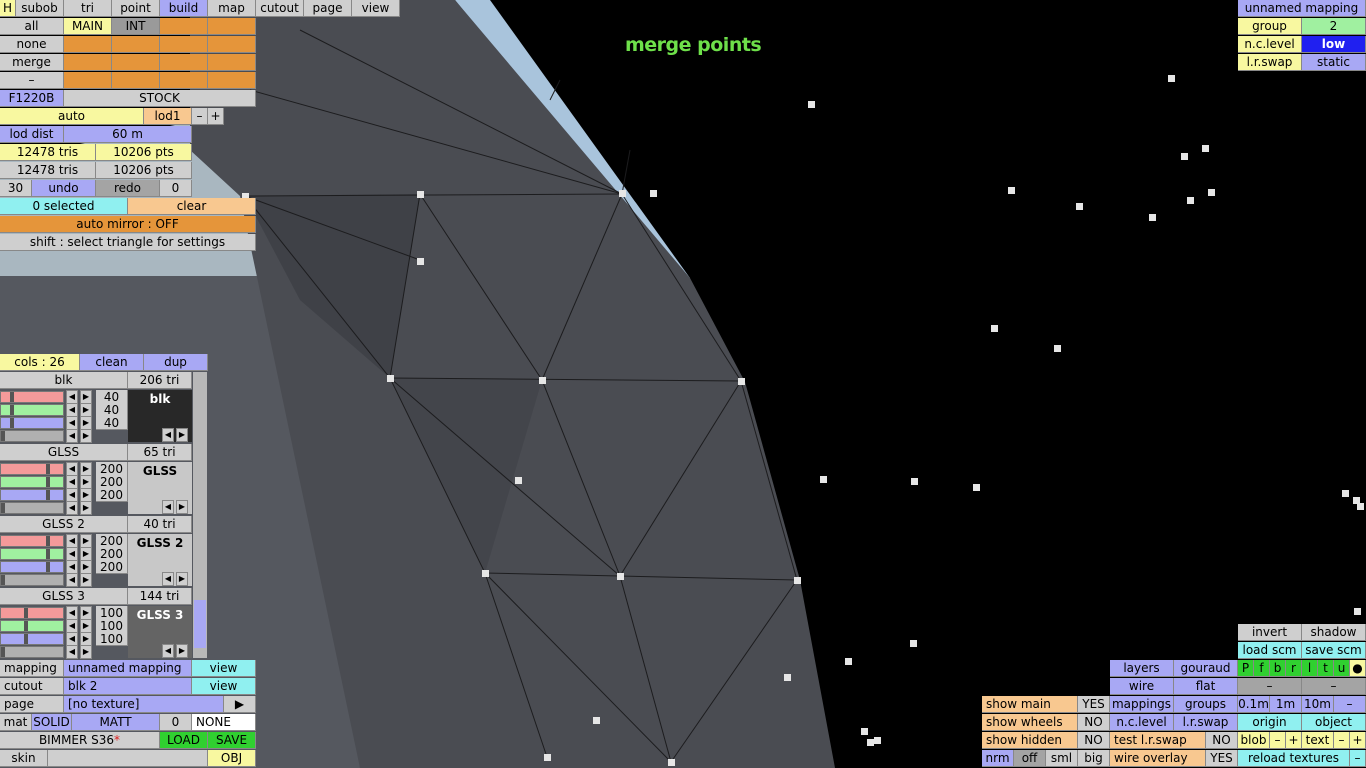 Image resolution: width=1366 pixels, height=768 pixels. What do you see at coordinates (1094, 722) in the screenshot?
I see `show-wheels-toggle: NO` at bounding box center [1094, 722].